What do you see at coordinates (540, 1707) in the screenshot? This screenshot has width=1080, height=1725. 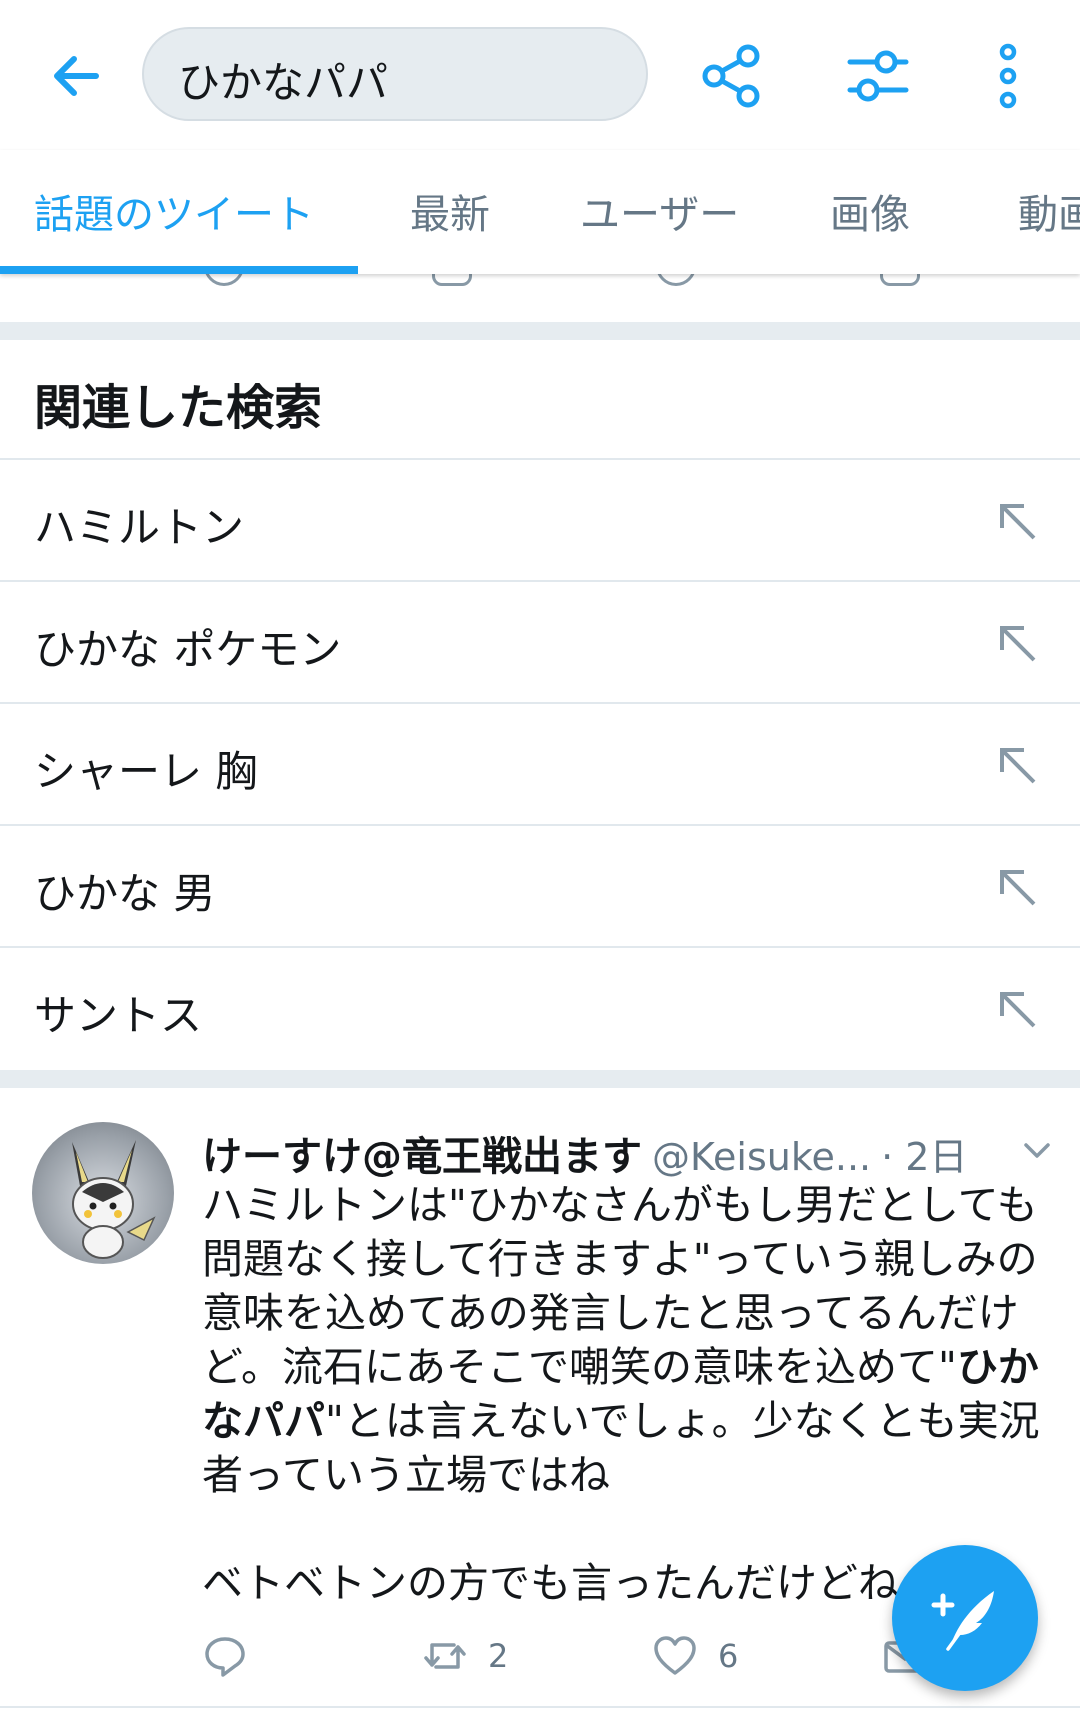 I see `tweet-divider` at bounding box center [540, 1707].